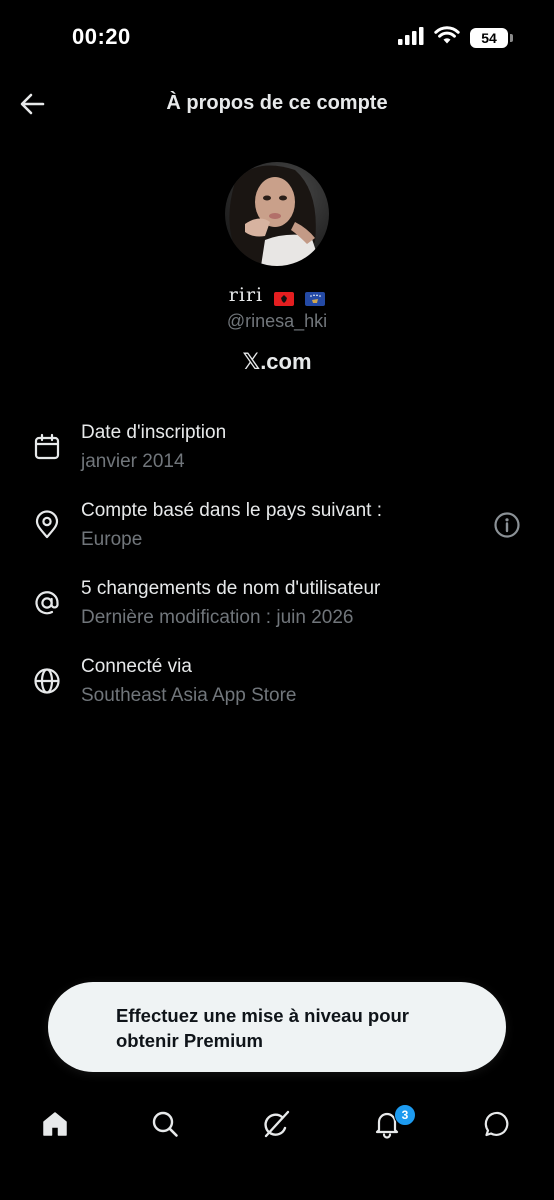  What do you see at coordinates (231, 588) in the screenshot?
I see `info-title: 5 changements de nom d'utilisateur` at bounding box center [231, 588].